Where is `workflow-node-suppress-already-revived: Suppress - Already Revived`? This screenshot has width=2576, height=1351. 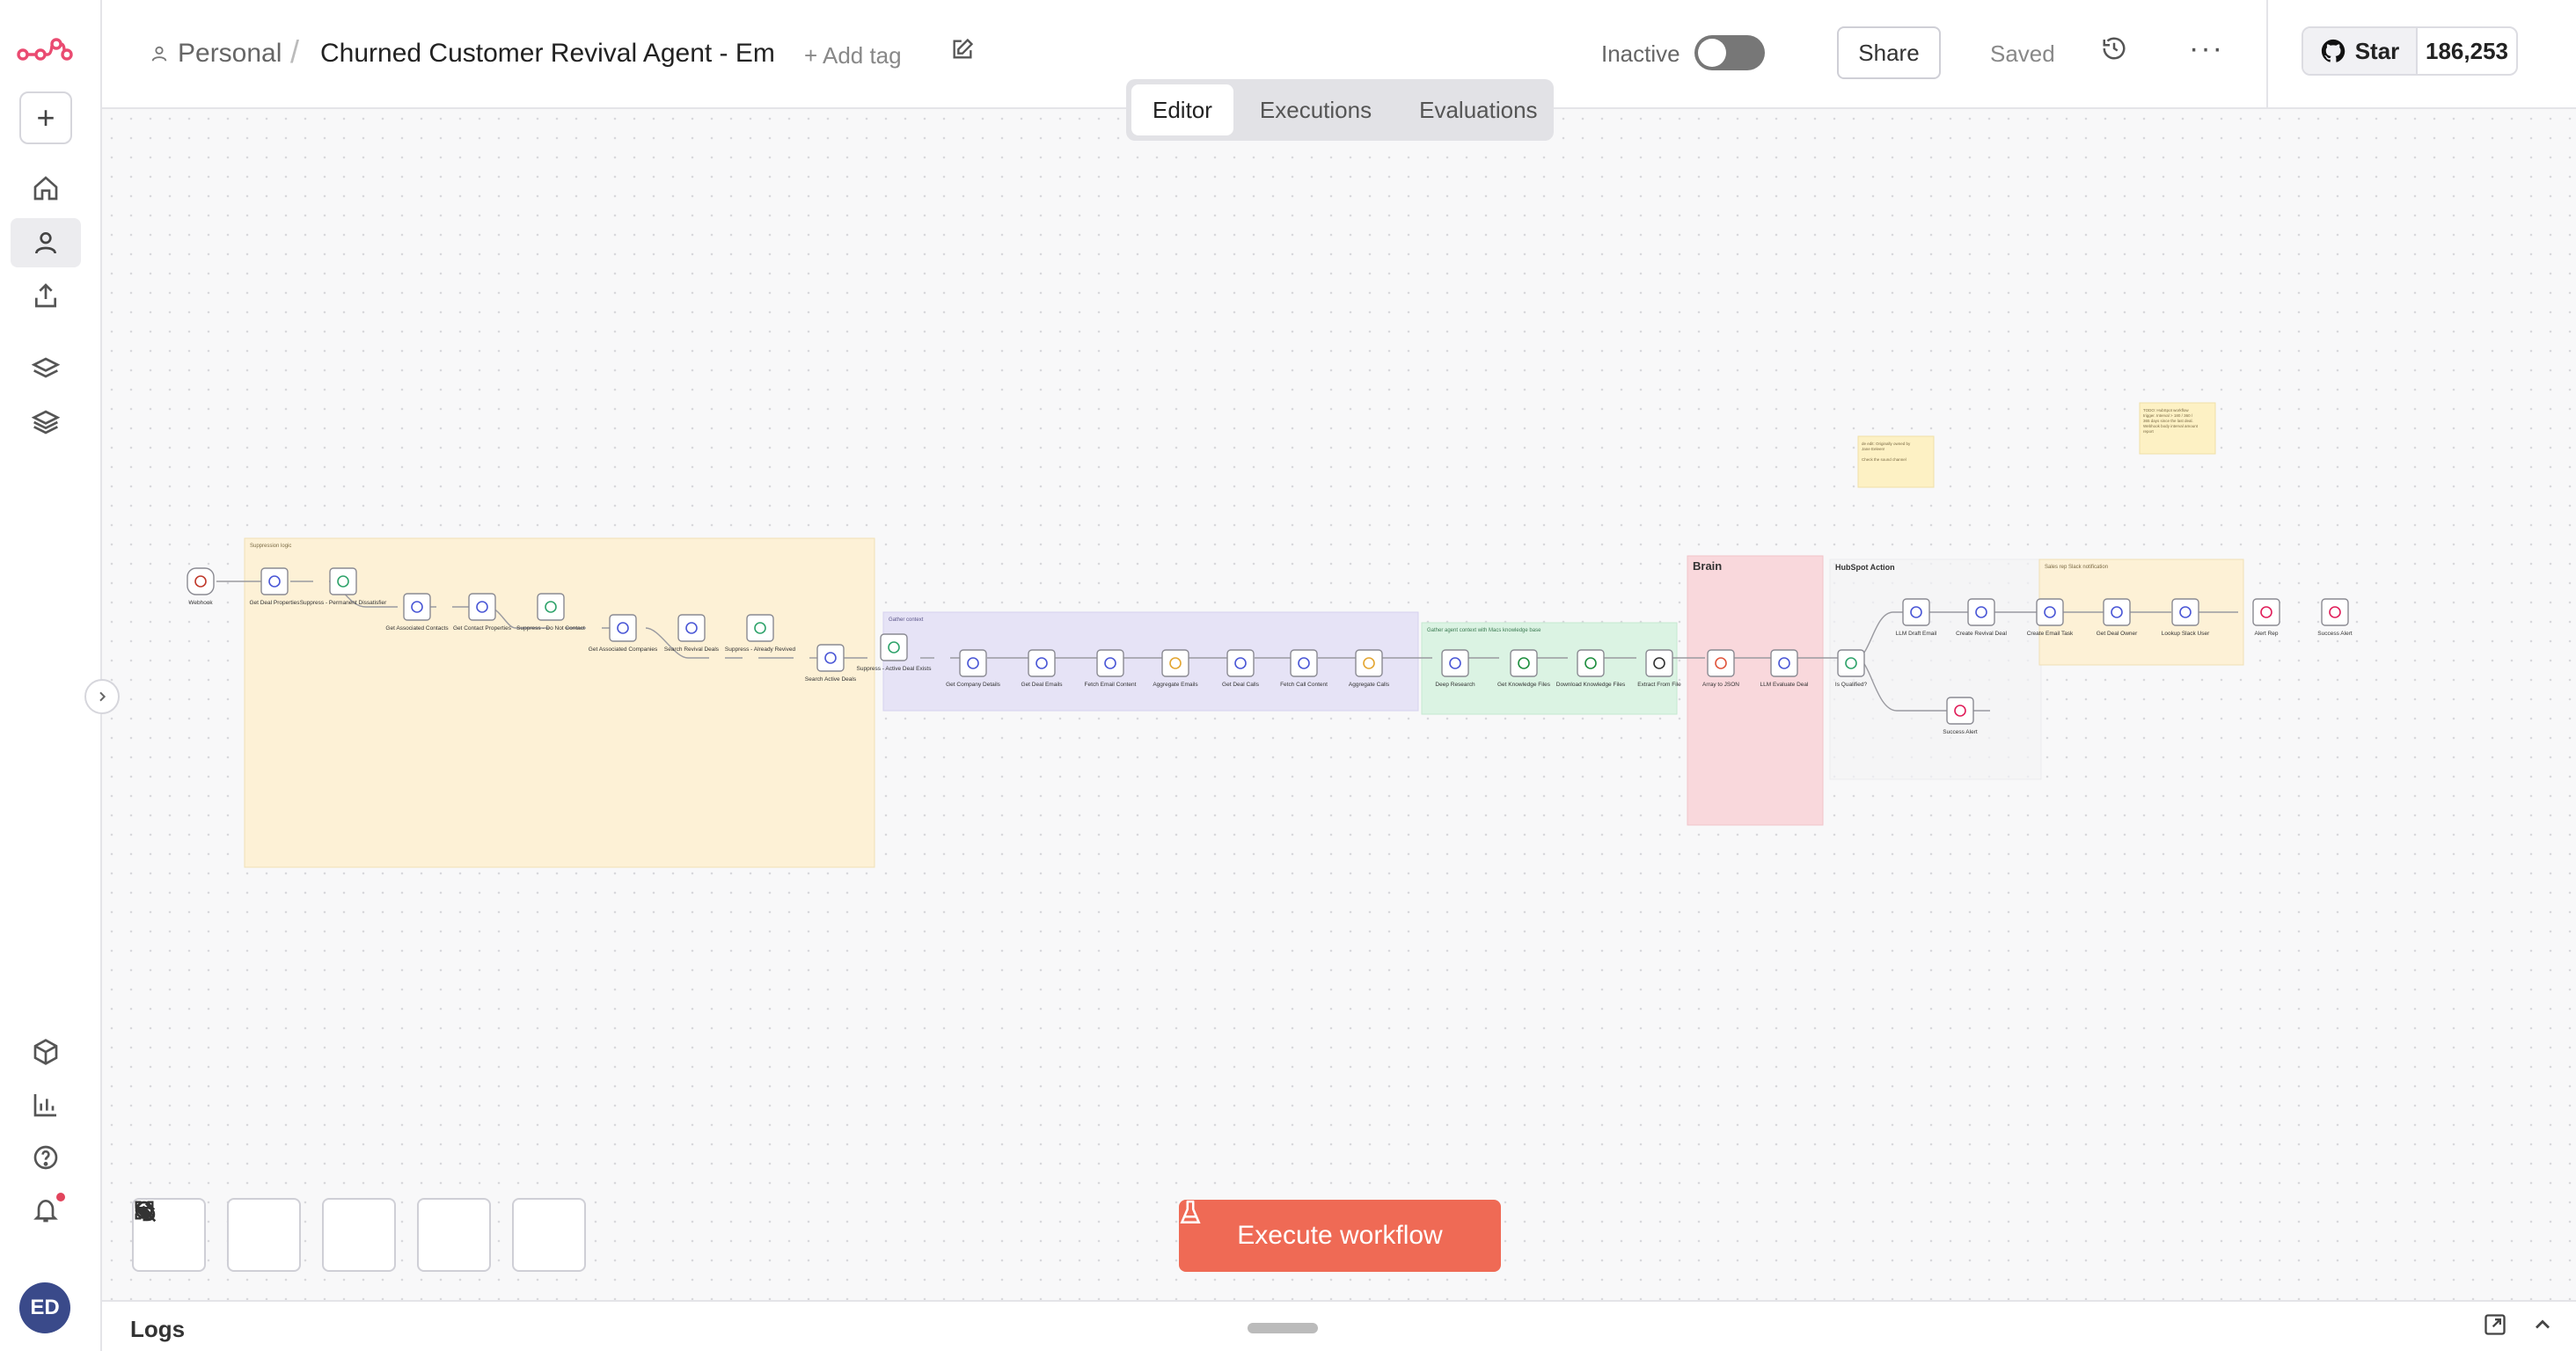 workflow-node-suppress-already-revived: Suppress - Already Revived is located at coordinates (760, 633).